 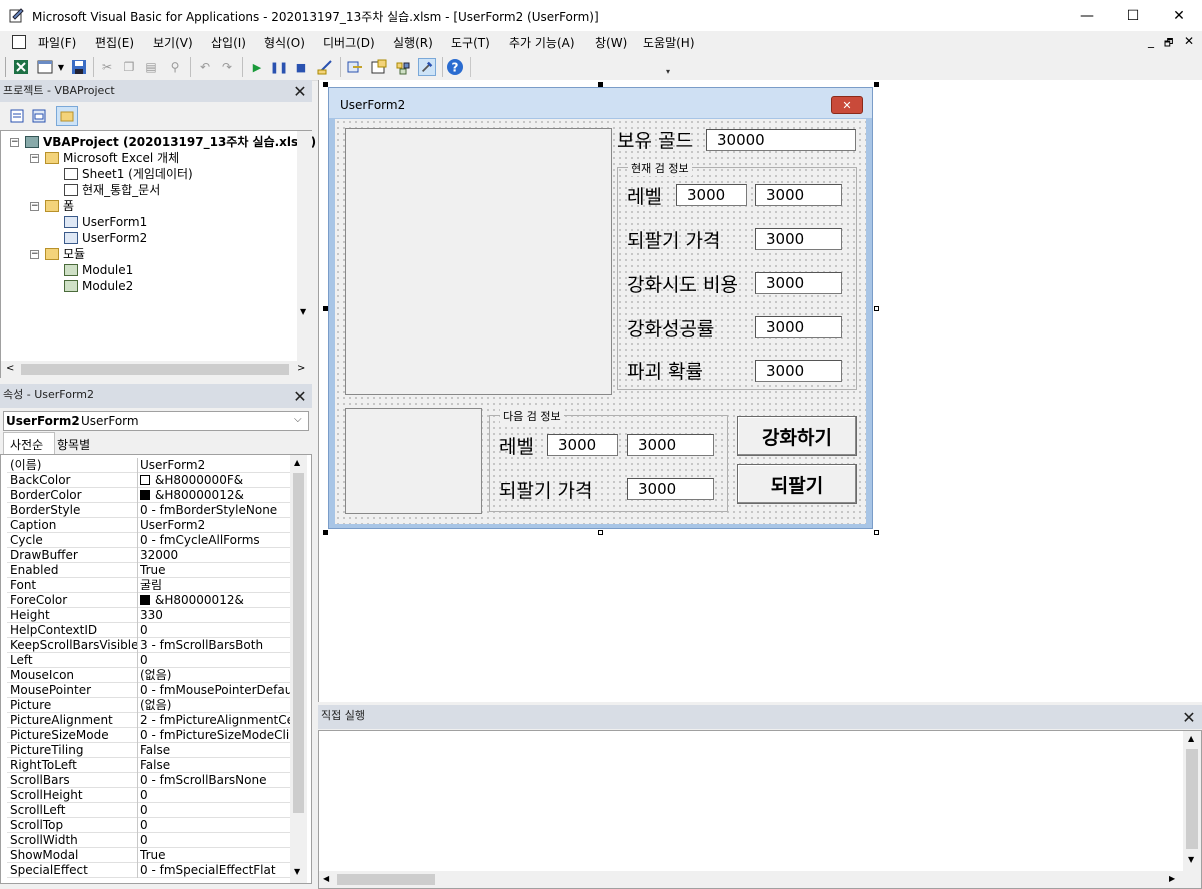 I want to click on toggle-folders-icon, so click(x=67, y=116).